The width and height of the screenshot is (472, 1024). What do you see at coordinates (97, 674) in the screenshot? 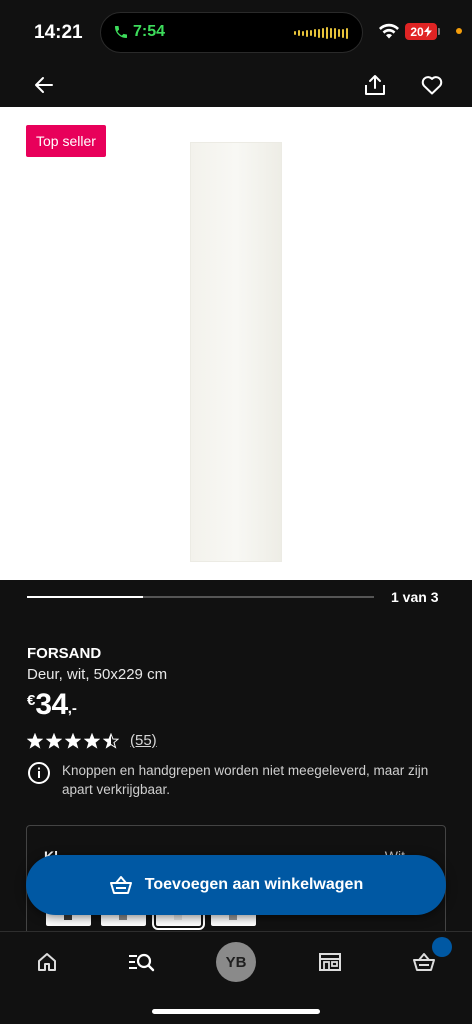
I see `product-description: Deur, wit, 50x229 cm` at bounding box center [97, 674].